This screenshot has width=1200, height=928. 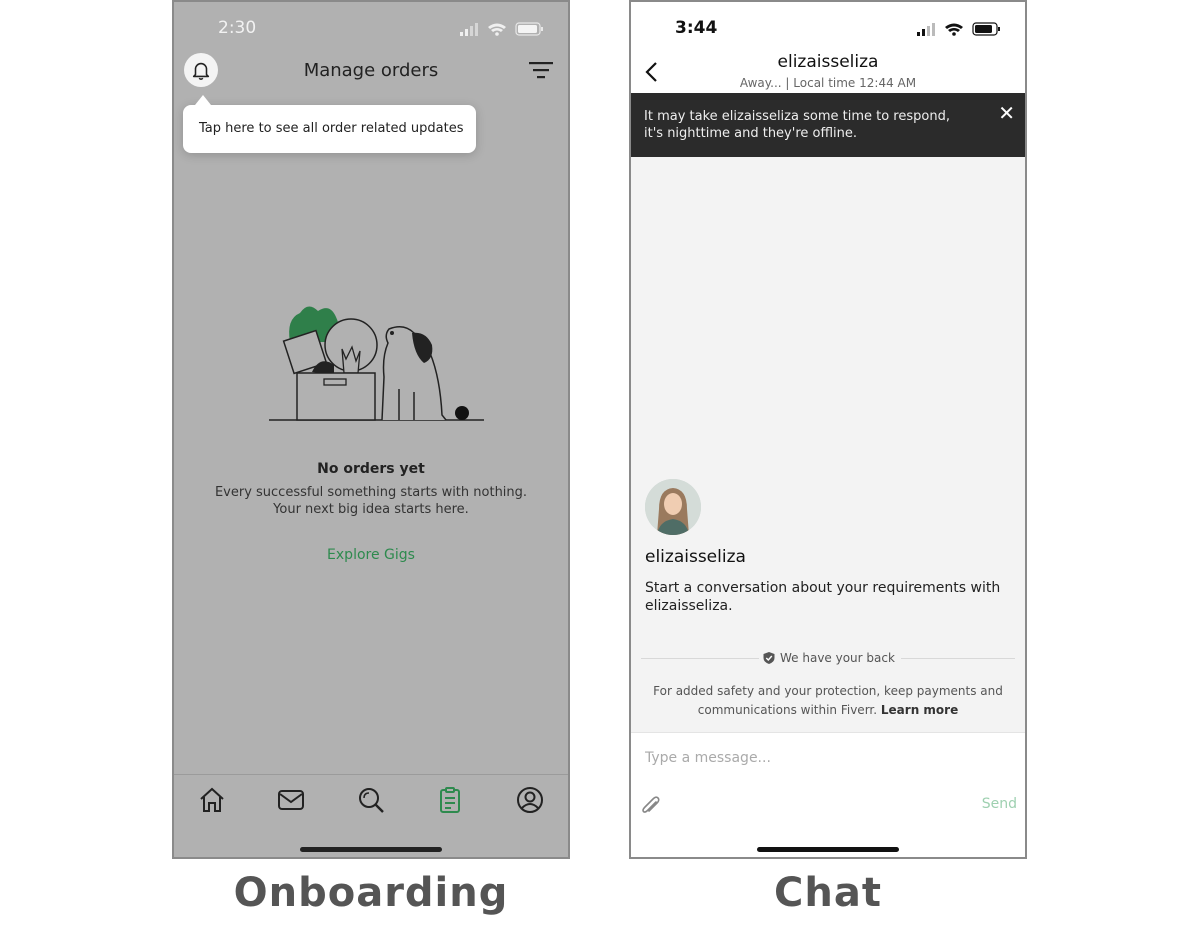 I want to click on orders-icon, so click(x=450, y=800).